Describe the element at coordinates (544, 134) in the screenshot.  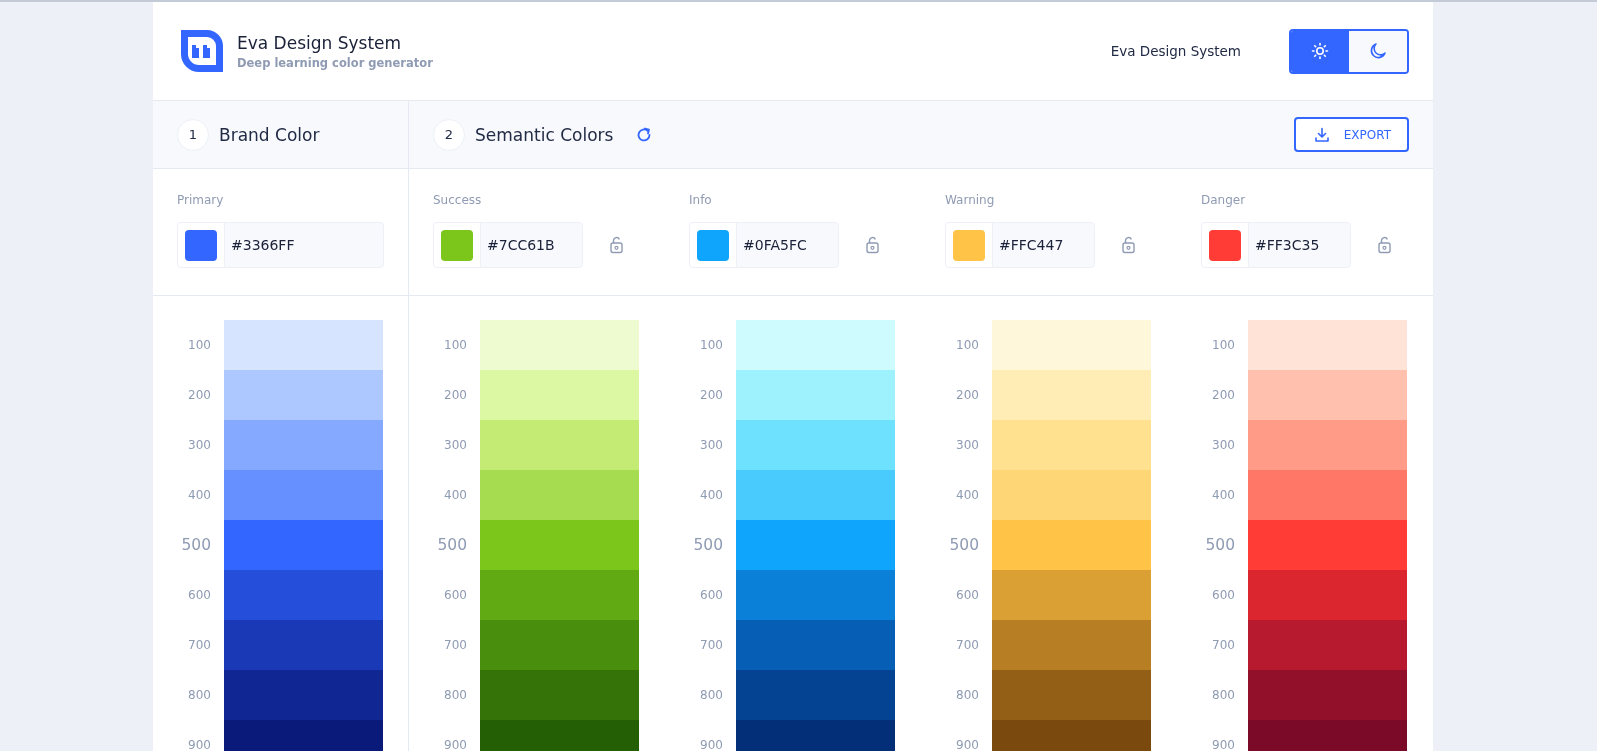
I see `step-title: Semantic Colors` at that location.